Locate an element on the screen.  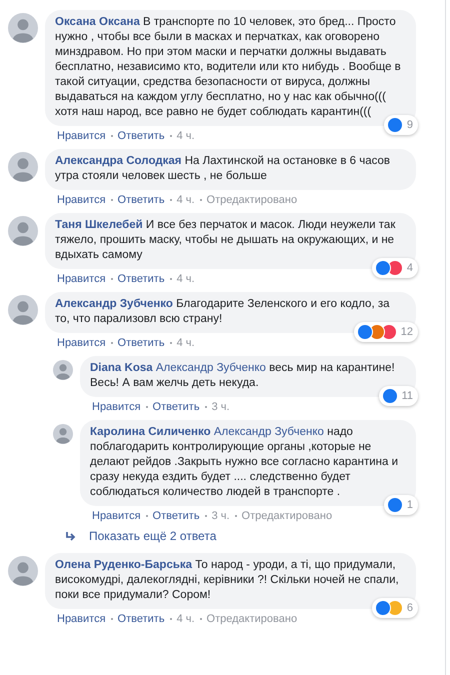
comment-text: Александра Солодкая На Лахтинской на остановке в 6 часов утра стояли человек шесть , не больше is located at coordinates (223, 169).